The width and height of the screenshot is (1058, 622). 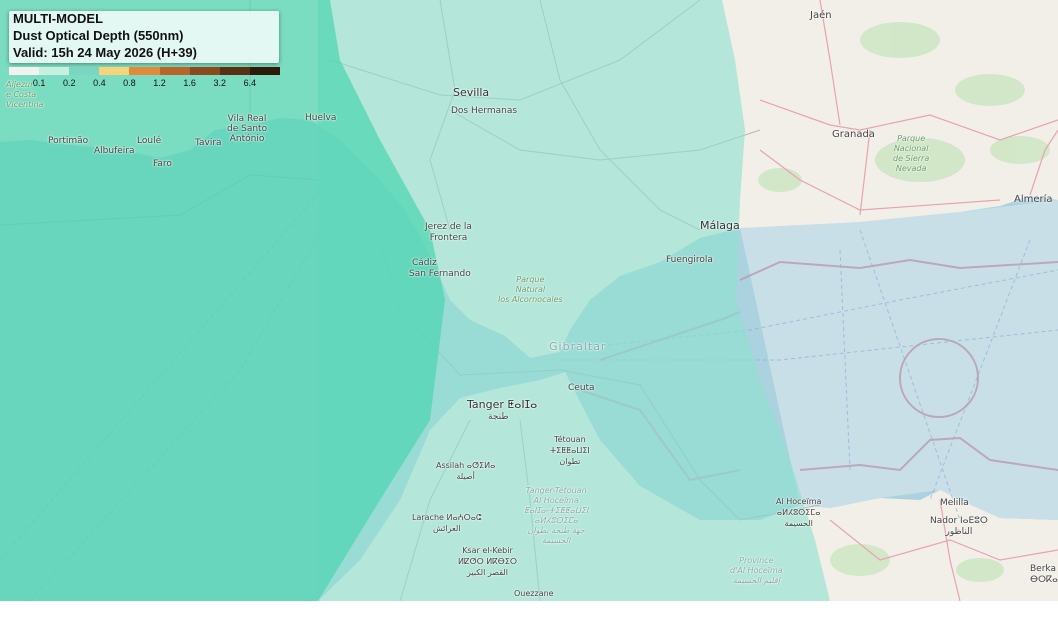 What do you see at coordinates (689, 260) in the screenshot?
I see `place-fuengirola: Fuengirola` at bounding box center [689, 260].